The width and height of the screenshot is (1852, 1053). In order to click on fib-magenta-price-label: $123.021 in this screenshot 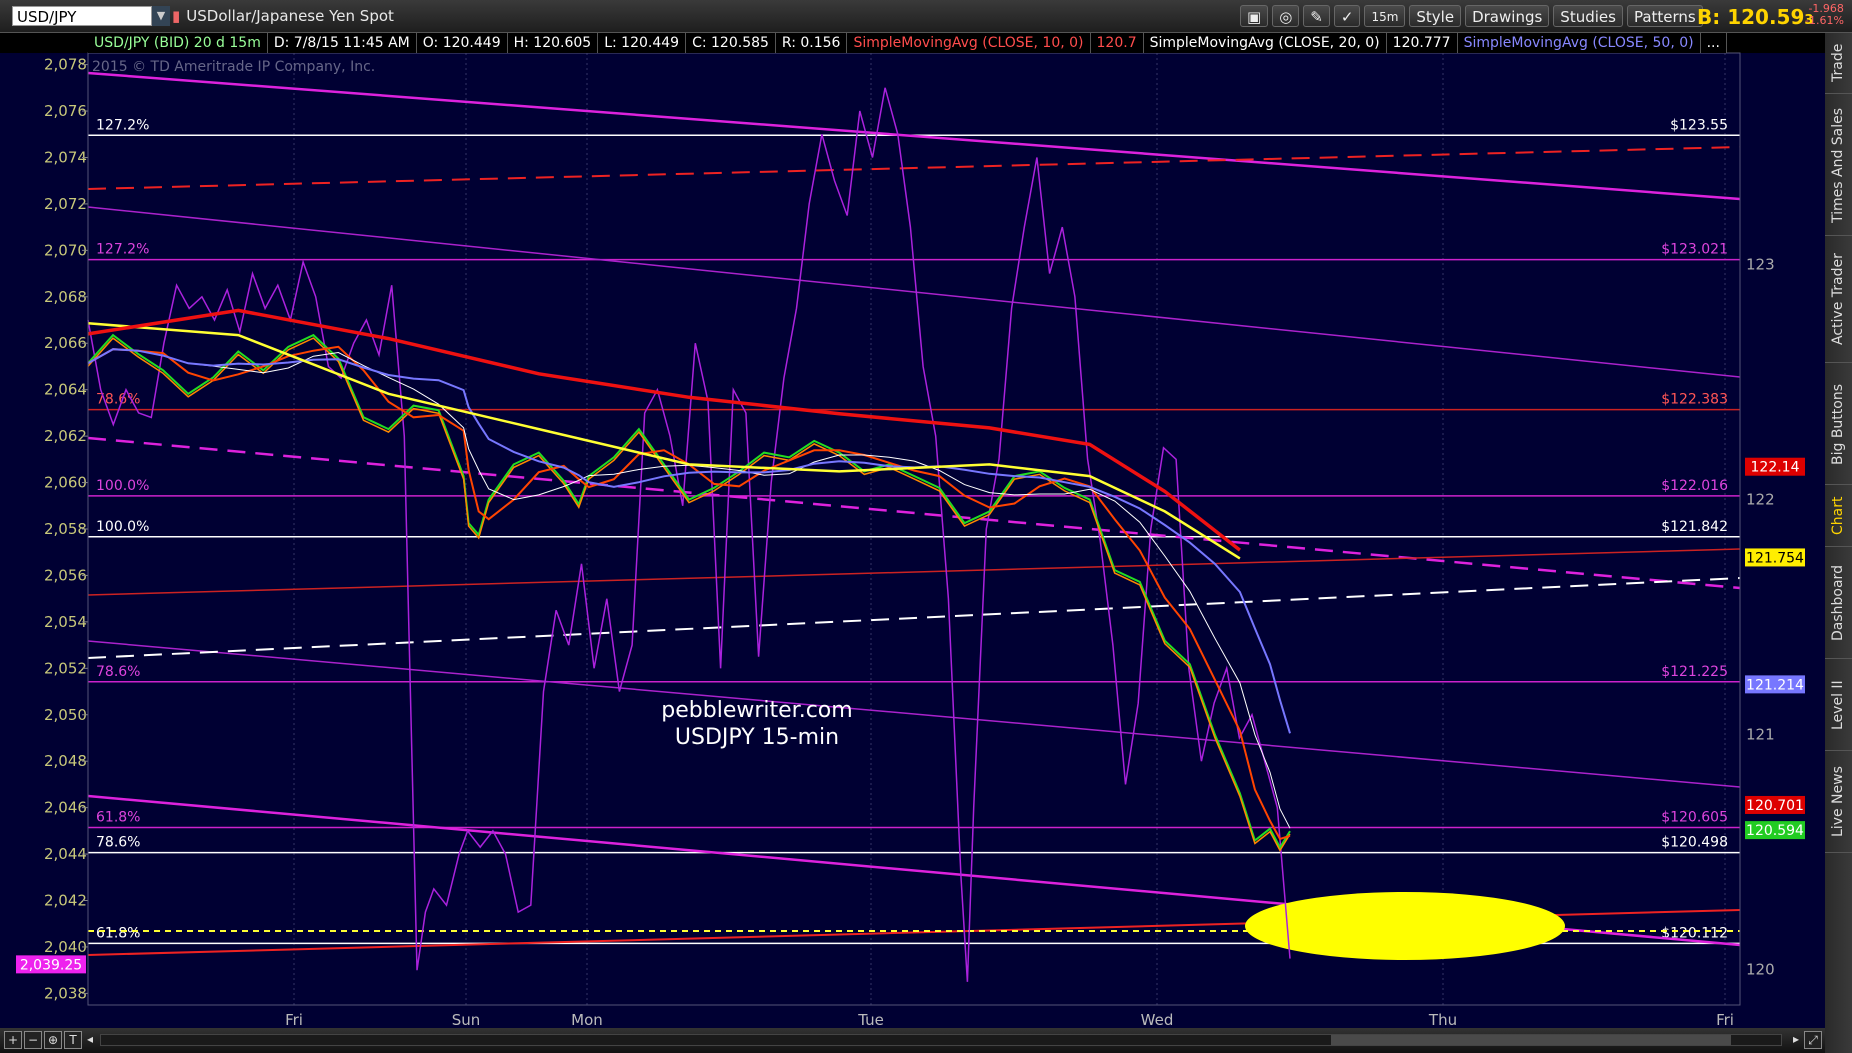, I will do `click(1694, 250)`.